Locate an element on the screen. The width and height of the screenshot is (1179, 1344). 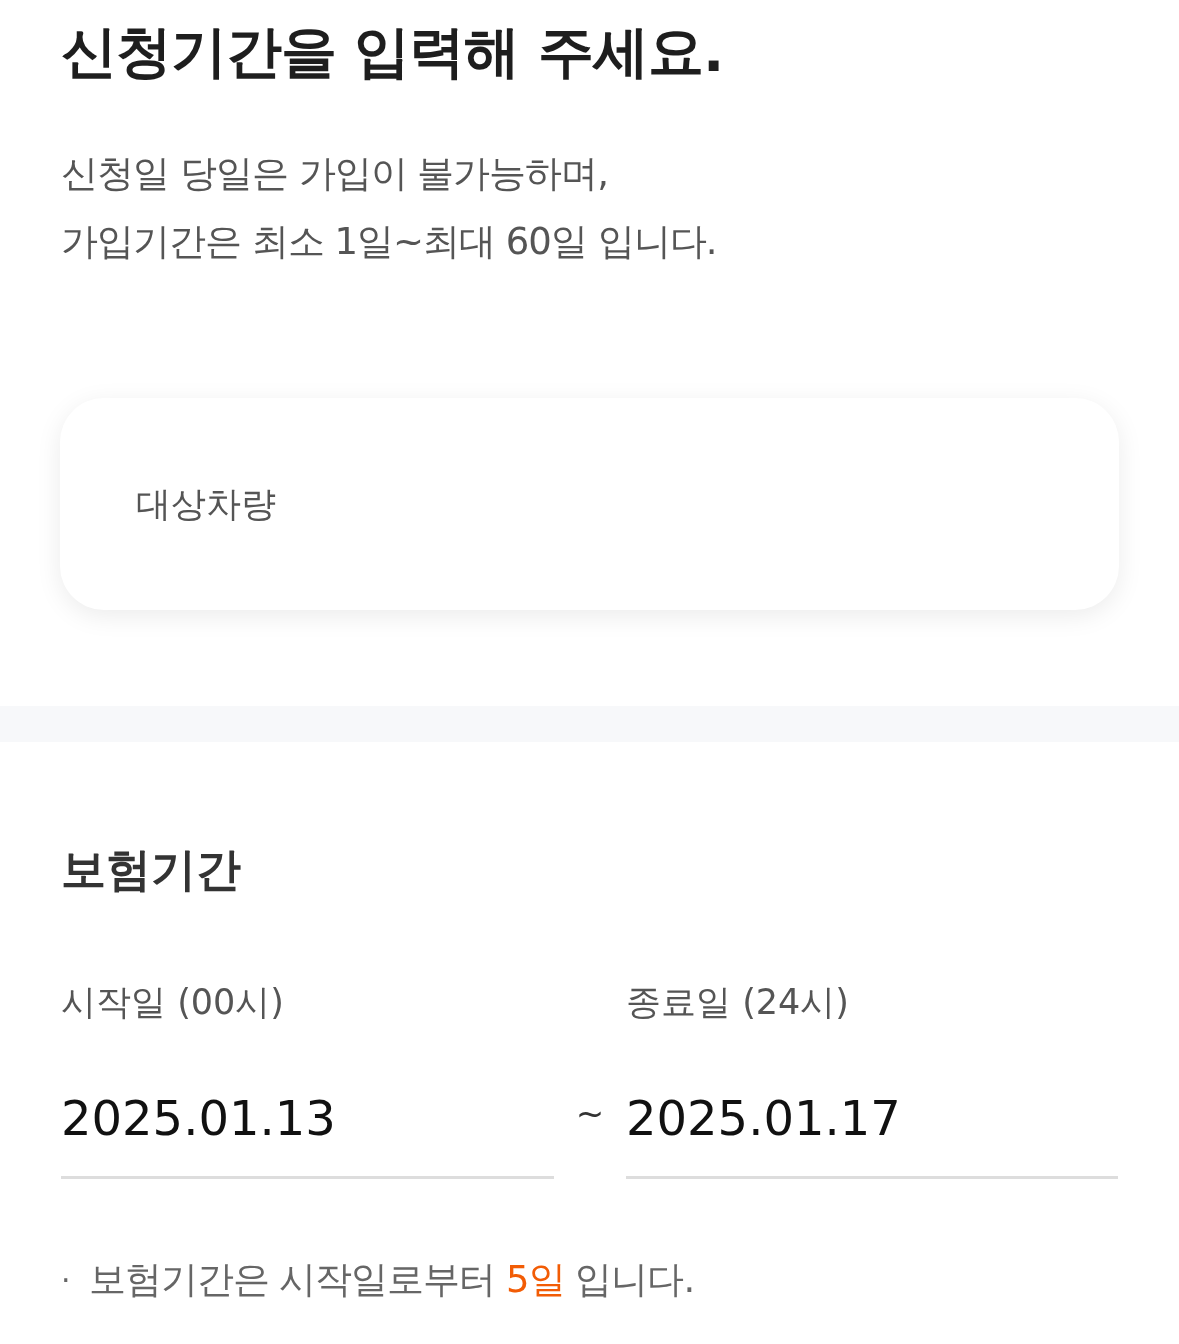
page-title: 신청기간을 입력해 주세요. is located at coordinates (393, 52).